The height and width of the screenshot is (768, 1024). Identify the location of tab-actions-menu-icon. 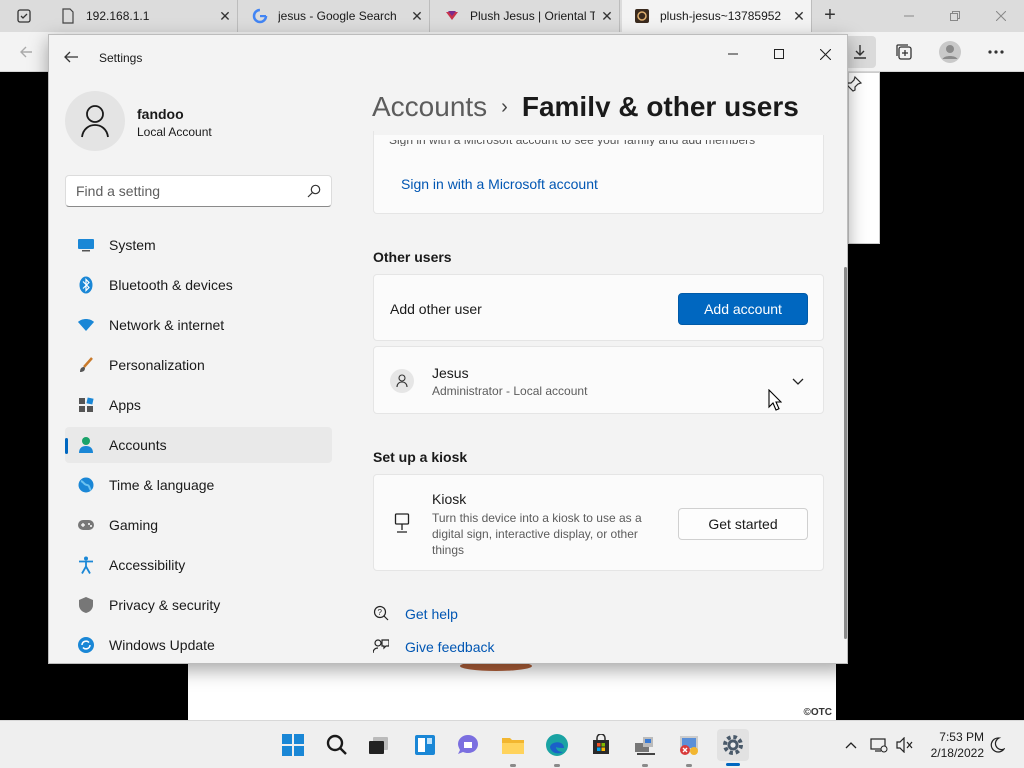
(24, 16).